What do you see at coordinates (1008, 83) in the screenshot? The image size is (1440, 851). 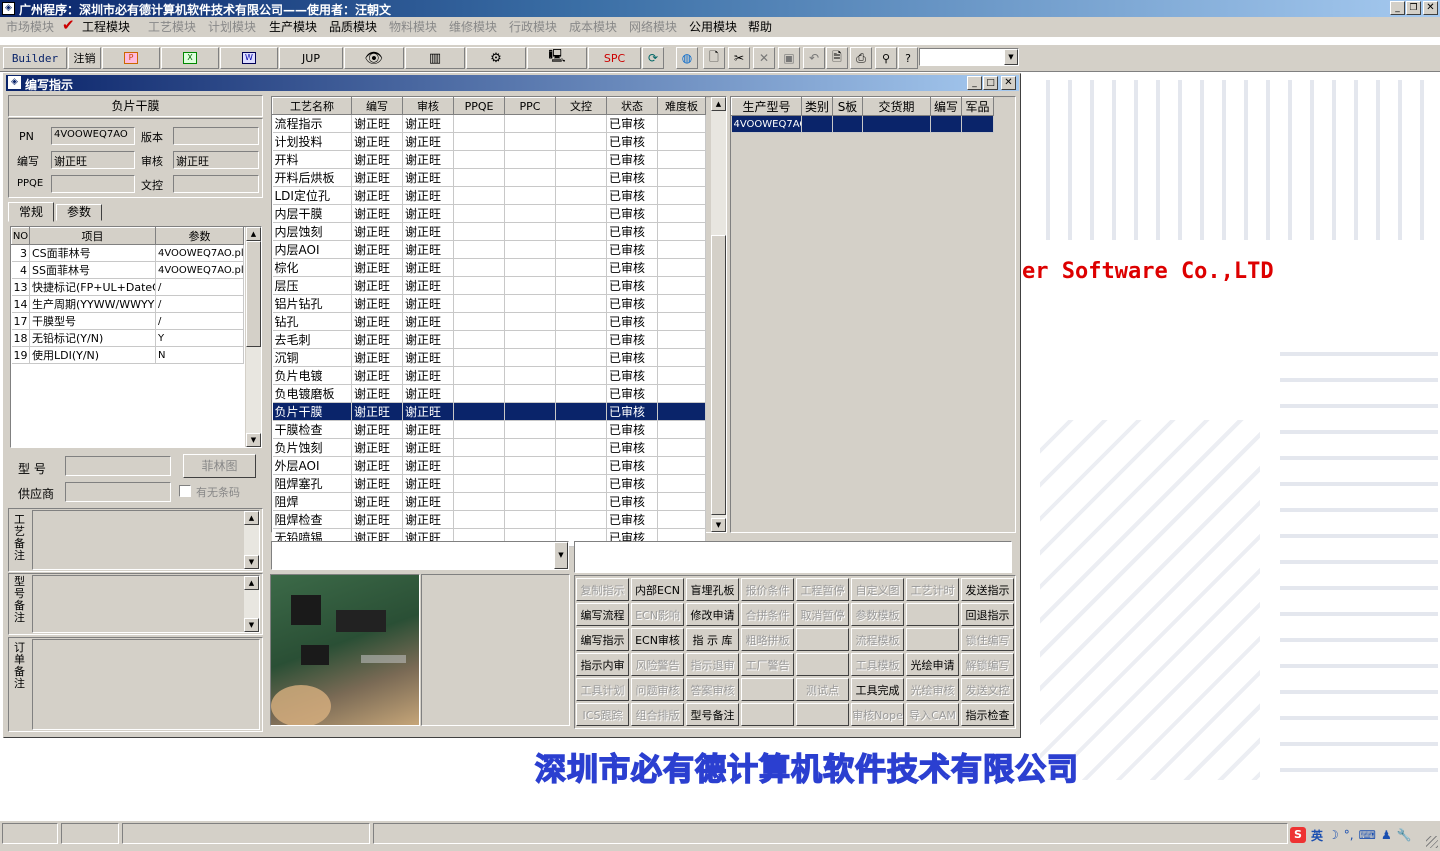 I see `child-close-button: ✕` at bounding box center [1008, 83].